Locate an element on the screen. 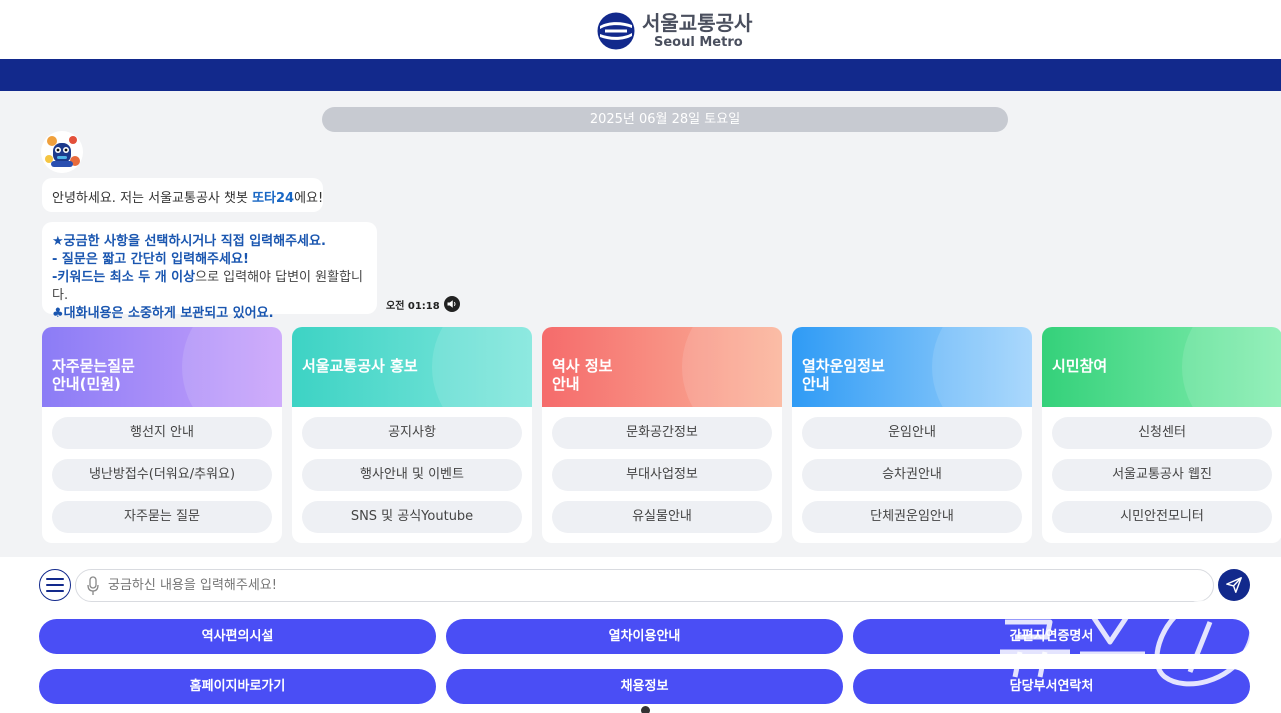 The image size is (1281, 713). greeting-suffix: 에요! is located at coordinates (309, 198).